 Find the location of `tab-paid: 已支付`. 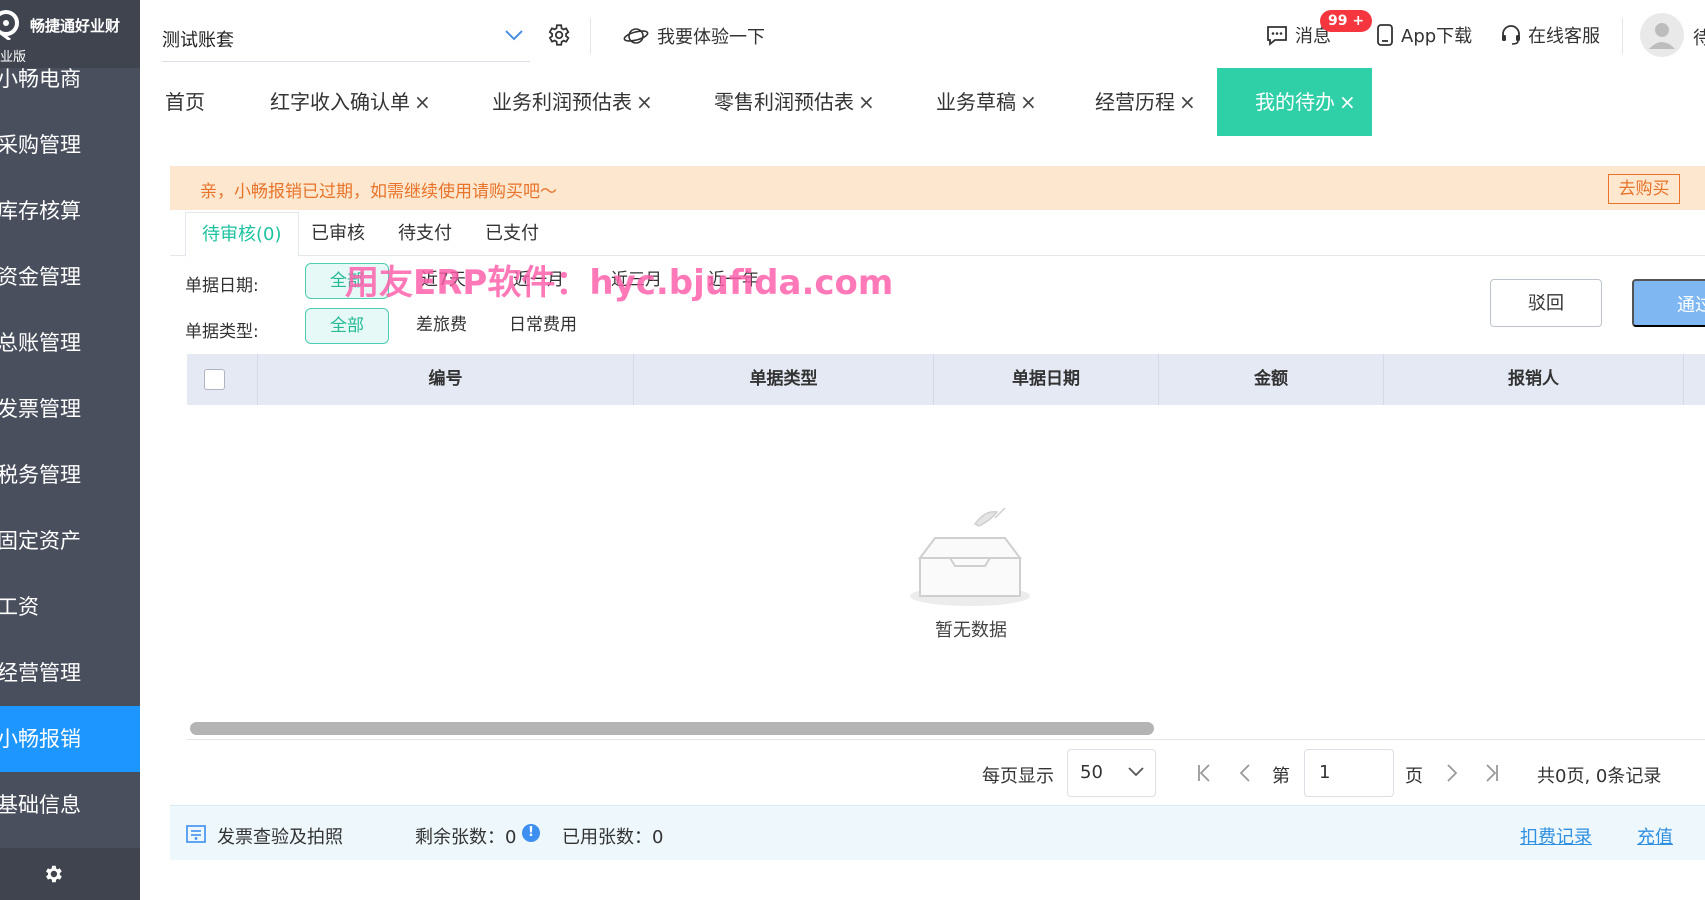

tab-paid: 已支付 is located at coordinates (512, 234).